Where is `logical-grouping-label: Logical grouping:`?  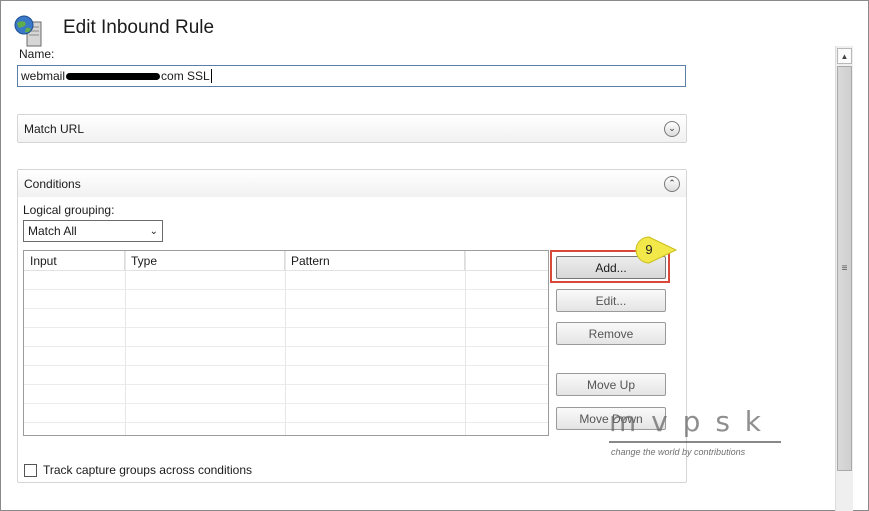
logical-grouping-label: Logical grouping: is located at coordinates (69, 210).